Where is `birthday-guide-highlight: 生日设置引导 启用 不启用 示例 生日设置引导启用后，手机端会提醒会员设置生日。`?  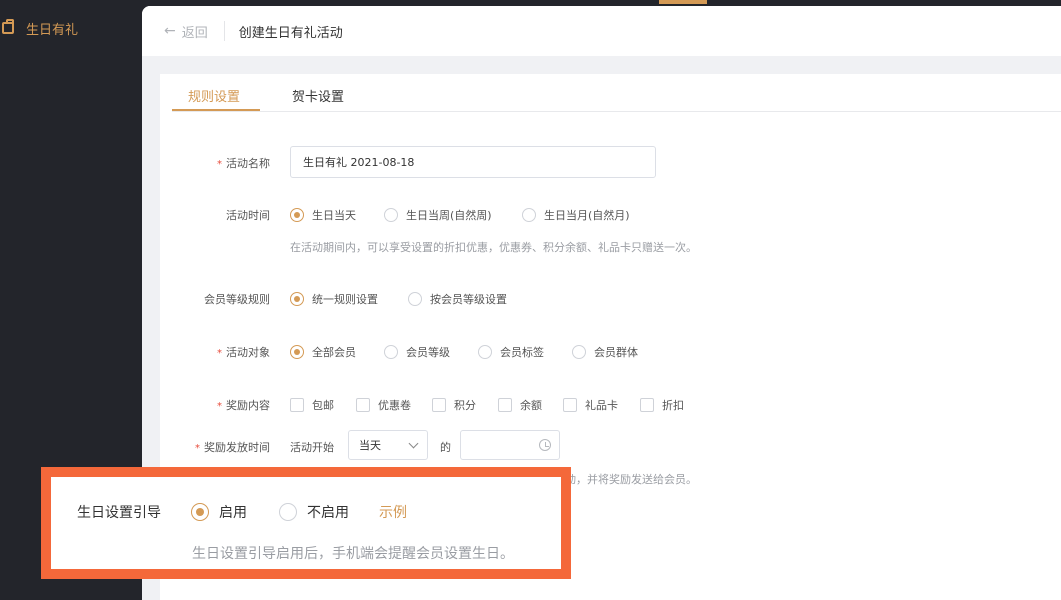 birthday-guide-highlight: 生日设置引导 启用 不启用 示例 生日设置引导启用后，手机端会提醒会员设置生日。 is located at coordinates (306, 523).